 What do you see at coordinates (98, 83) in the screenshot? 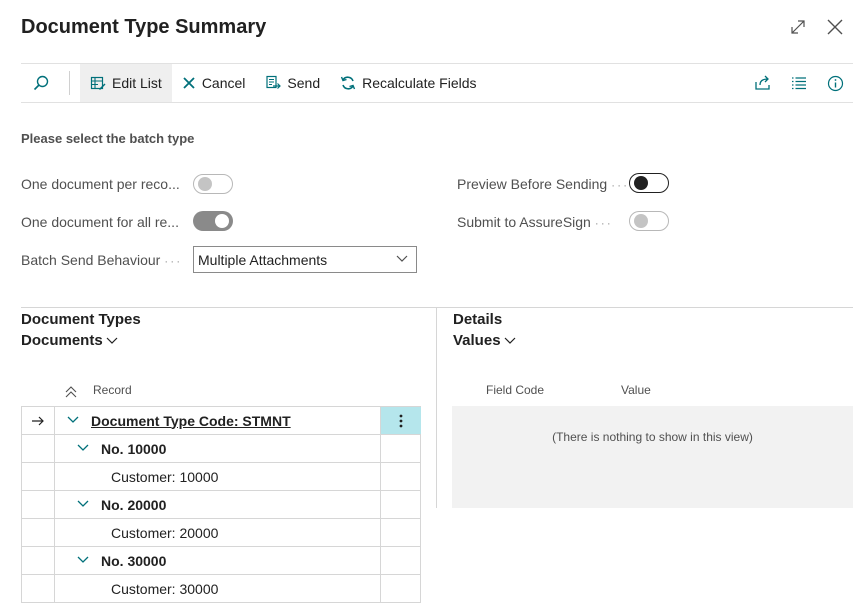
I see `edit-list-icon` at bounding box center [98, 83].